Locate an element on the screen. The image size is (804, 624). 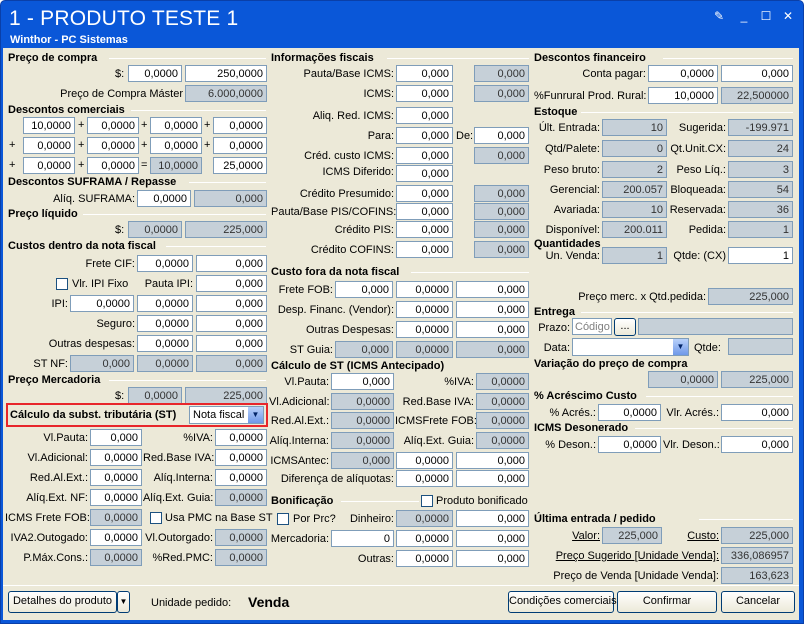
label: Alíq.Interna: is located at coordinates (299, 441).